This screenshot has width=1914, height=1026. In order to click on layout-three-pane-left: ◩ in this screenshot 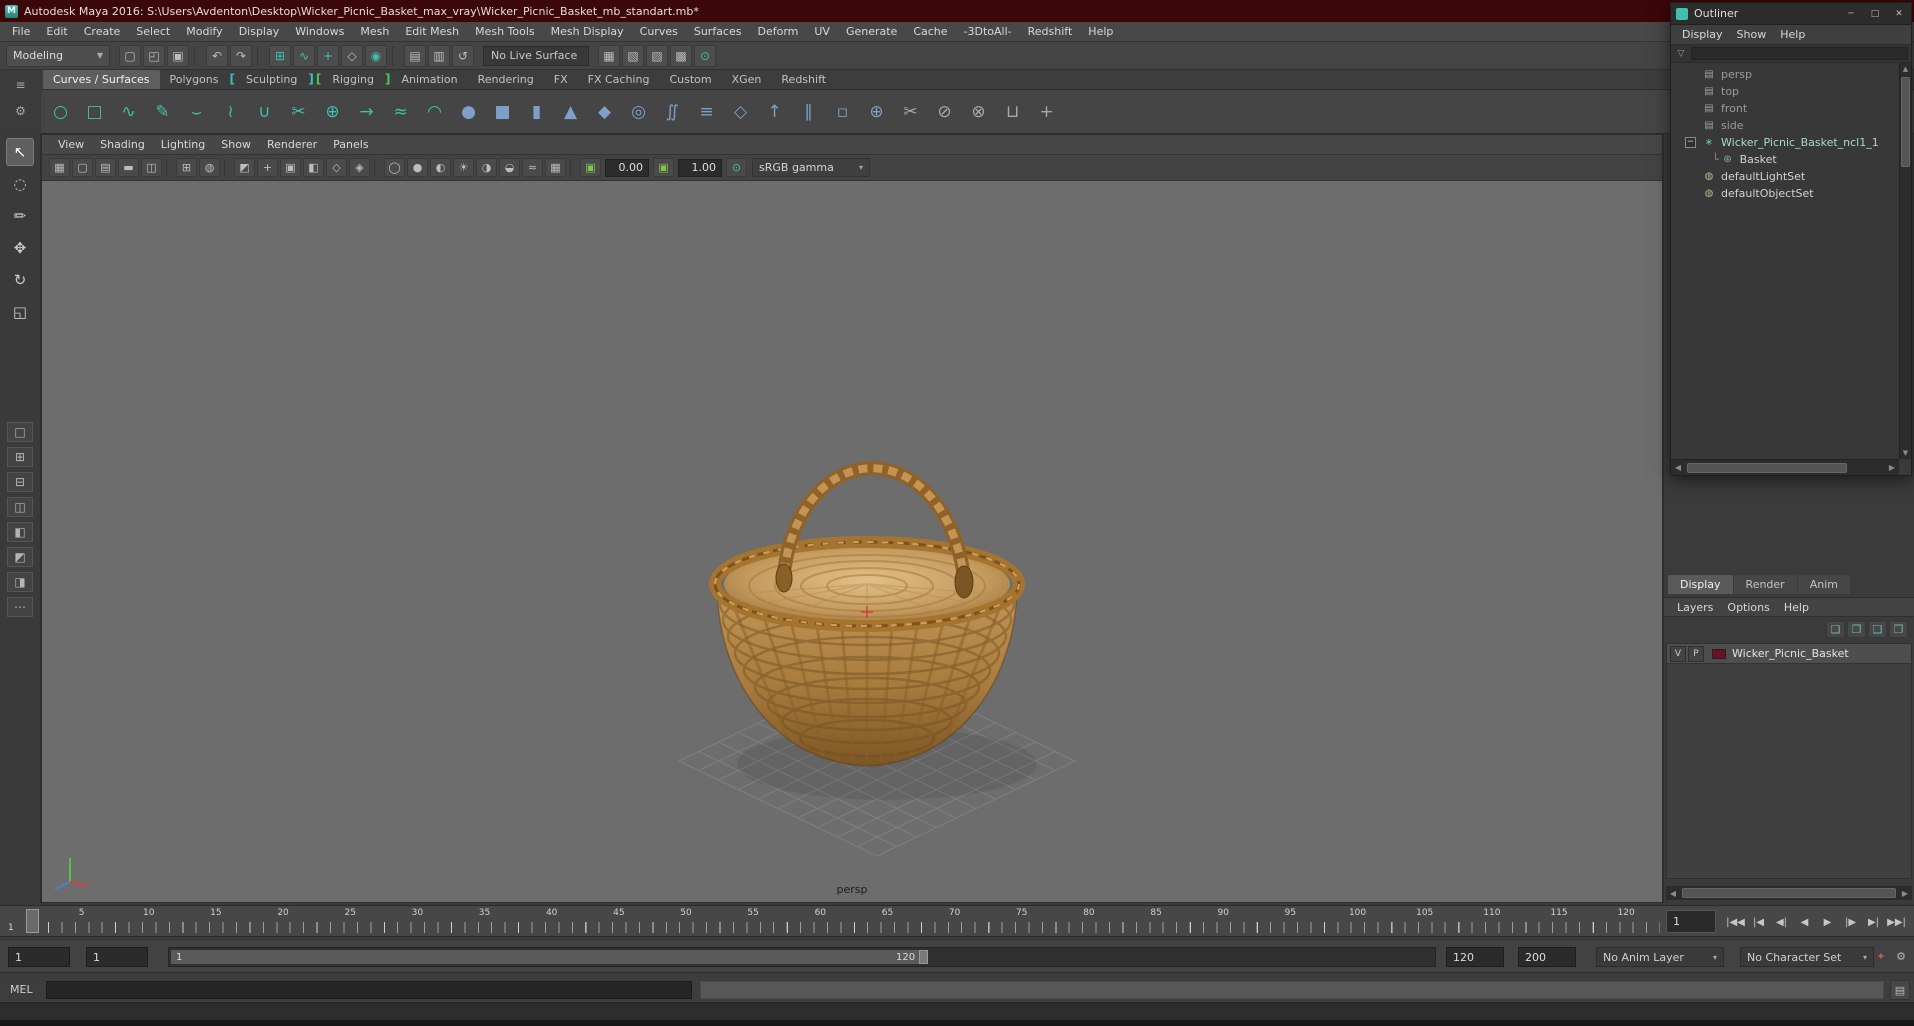, I will do `click(20, 557)`.